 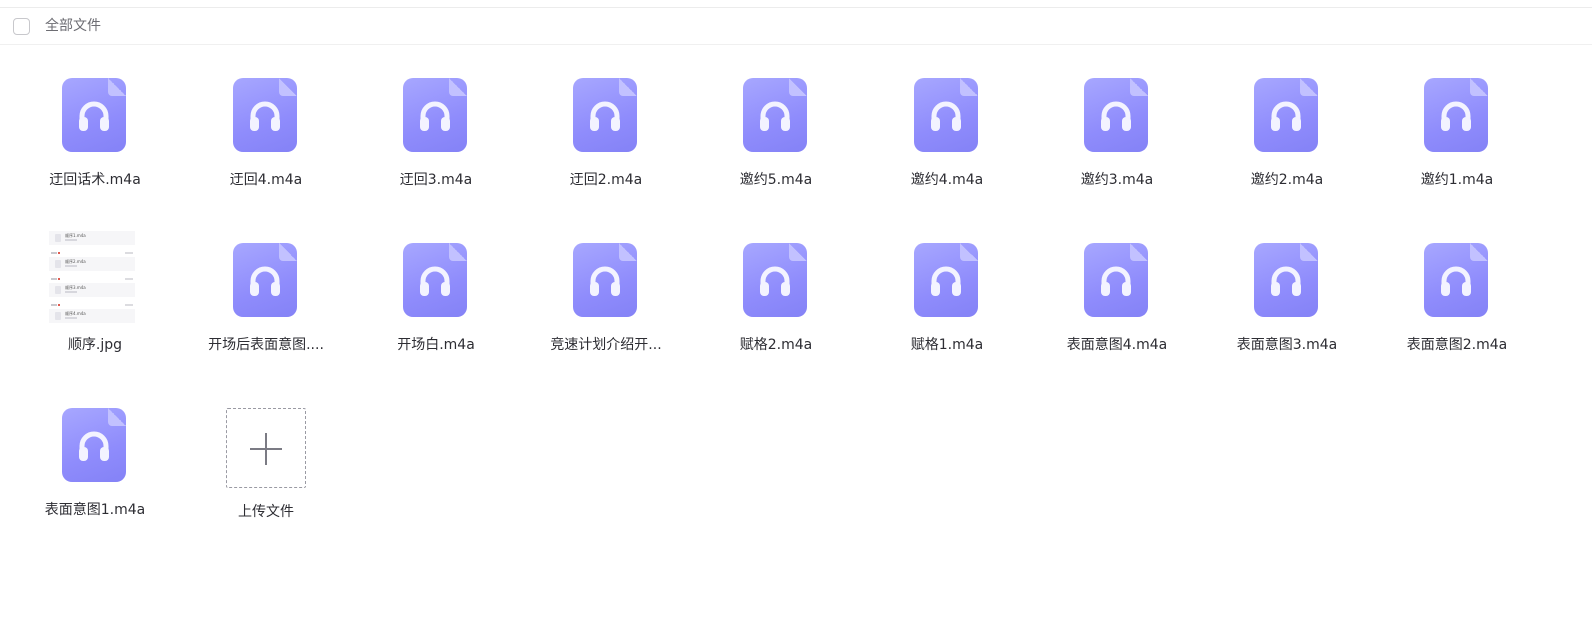 I want to click on upload-file-button, so click(x=266, y=448).